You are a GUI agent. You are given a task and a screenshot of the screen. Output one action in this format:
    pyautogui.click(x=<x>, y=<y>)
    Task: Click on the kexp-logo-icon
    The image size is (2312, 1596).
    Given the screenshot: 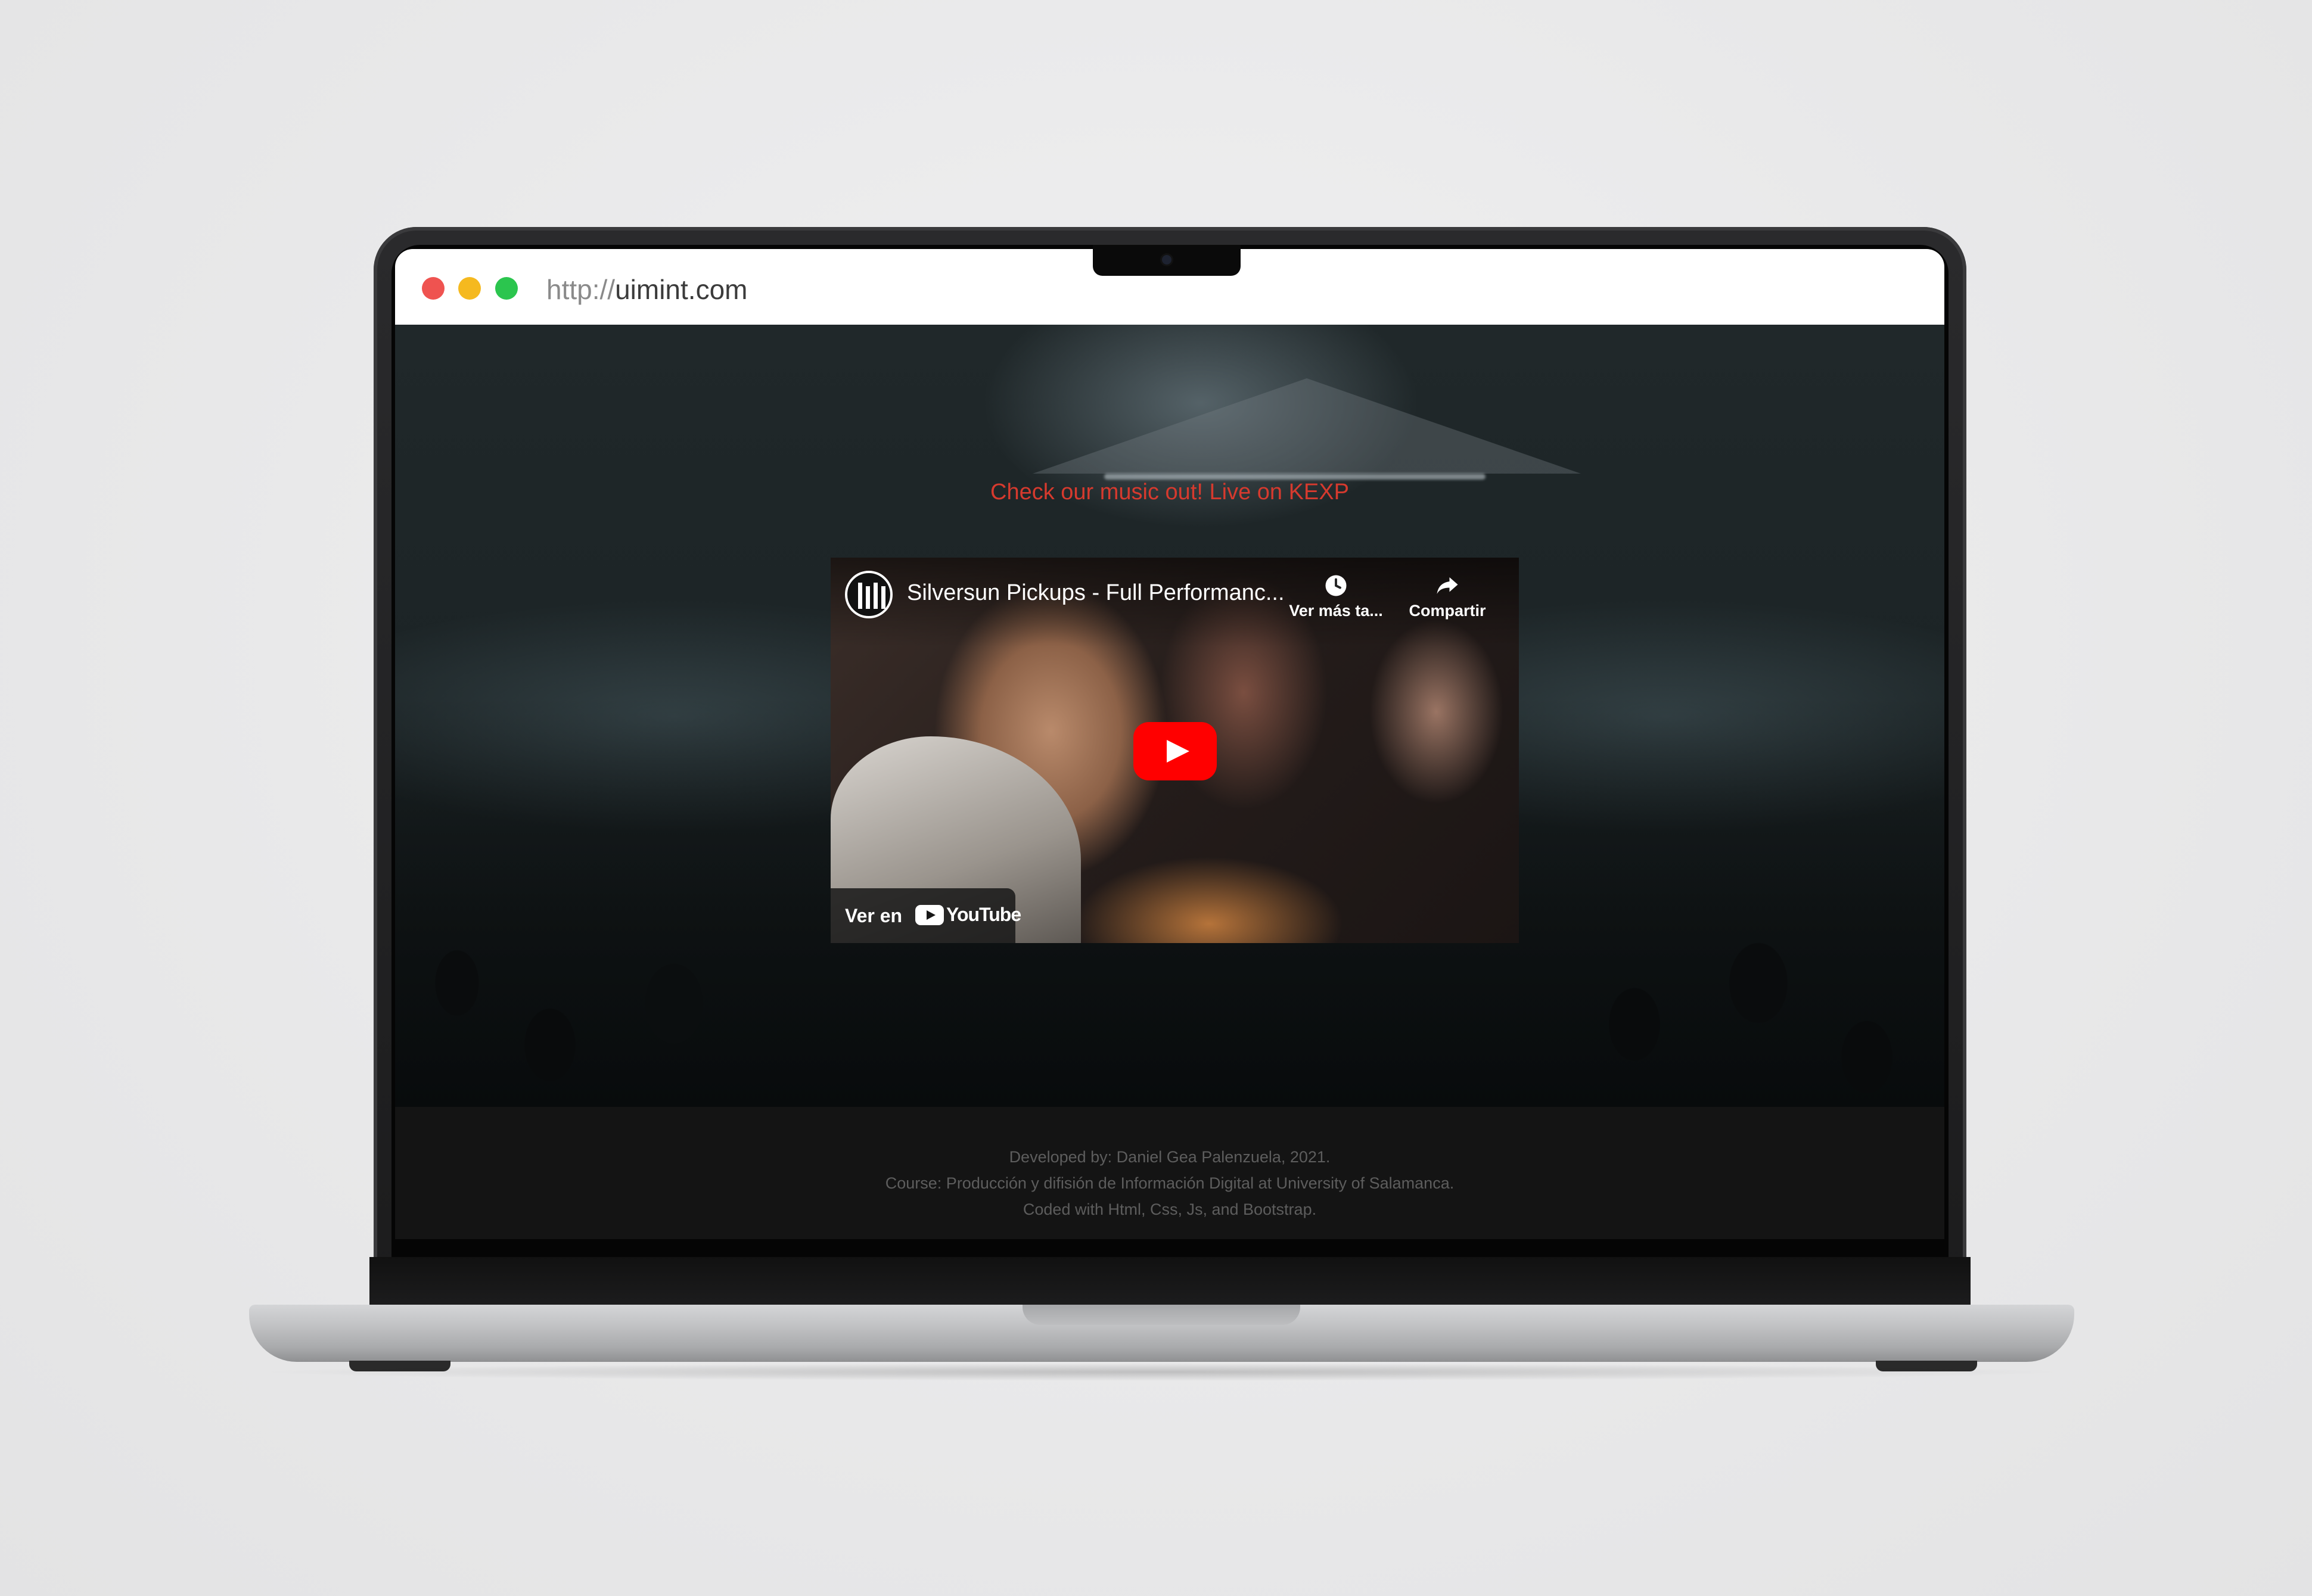 What is the action you would take?
    pyautogui.click(x=869, y=594)
    